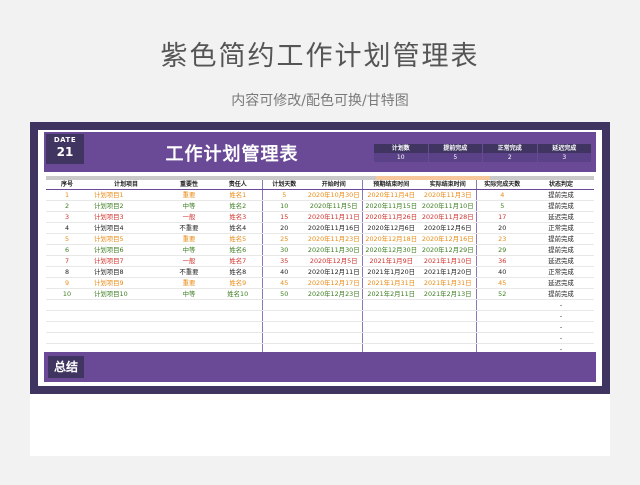 This screenshot has width=640, height=485. What do you see at coordinates (334, 217) in the screenshot?
I see `cell-start: 2020年11月11日` at bounding box center [334, 217].